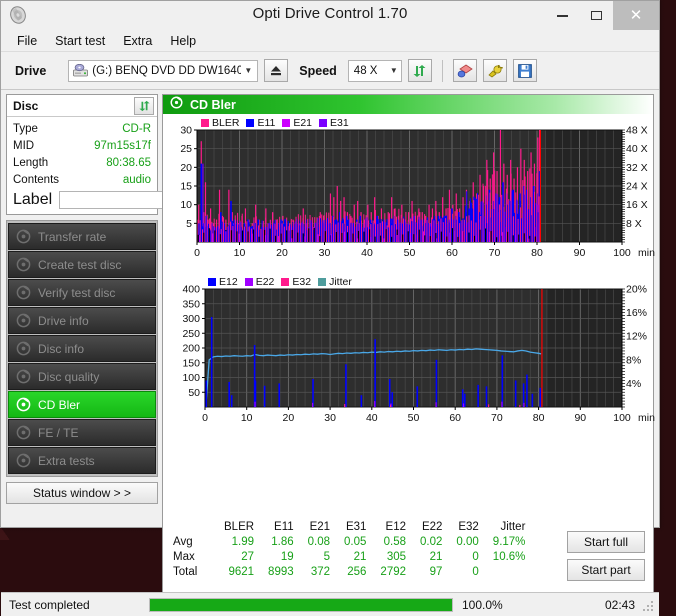  Describe the element at coordinates (191, 334) in the screenshot. I see `svg-text: 250` at that location.